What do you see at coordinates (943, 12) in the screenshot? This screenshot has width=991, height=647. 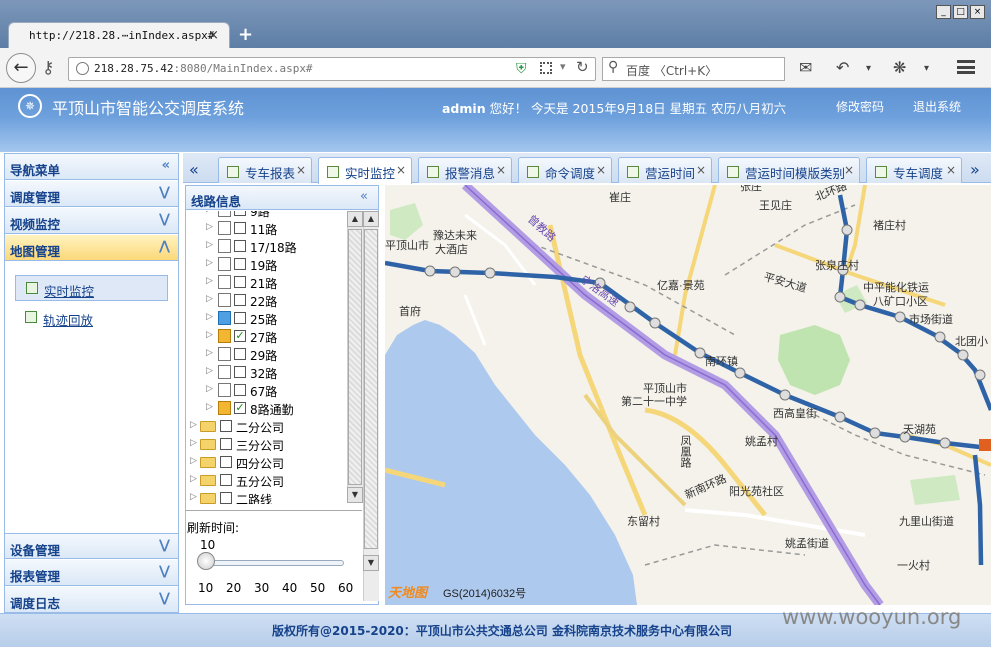 I see `minimize-button: _` at bounding box center [943, 12].